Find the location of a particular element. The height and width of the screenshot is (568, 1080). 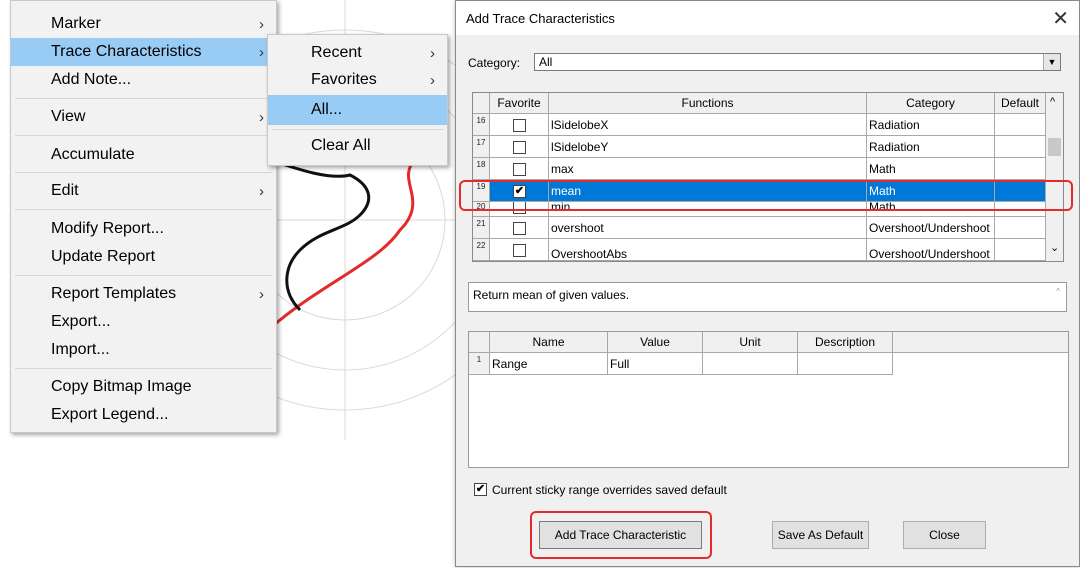

menu-item-trace-characteristics: Trace Characteristics › is located at coordinates (143, 52).